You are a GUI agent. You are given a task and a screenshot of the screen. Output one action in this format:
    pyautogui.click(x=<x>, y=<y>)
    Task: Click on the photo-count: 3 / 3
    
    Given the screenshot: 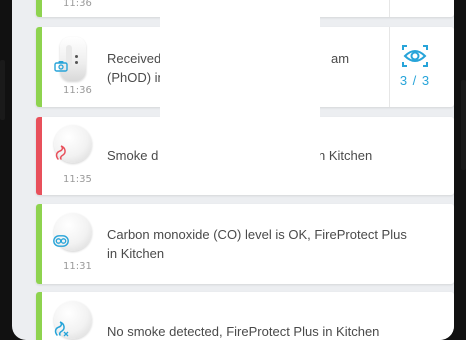 What is the action you would take?
    pyautogui.click(x=415, y=80)
    